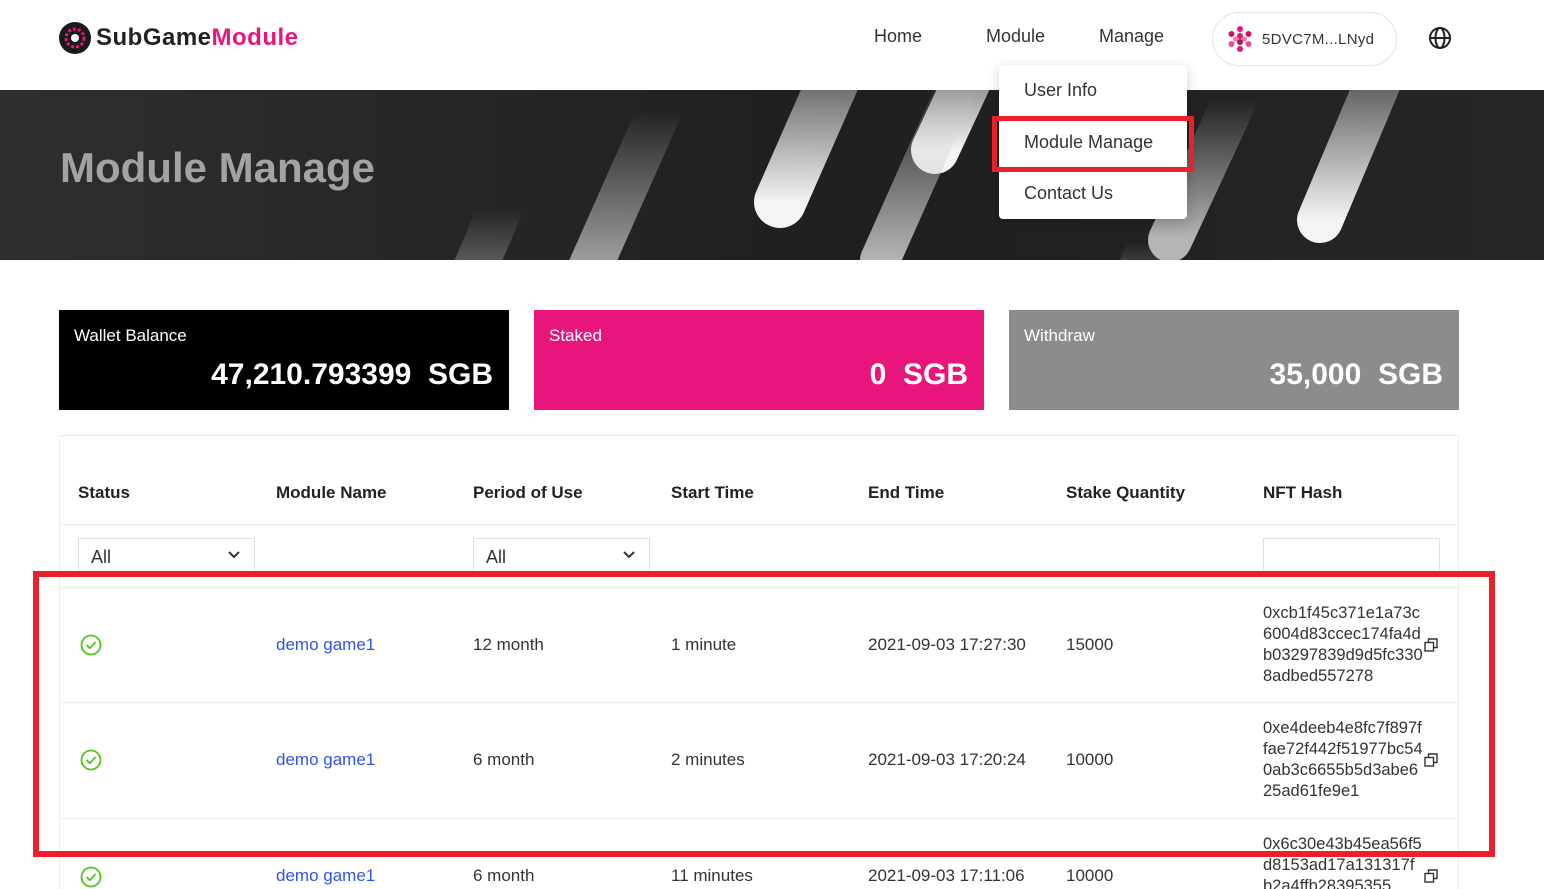 The height and width of the screenshot is (889, 1544). I want to click on check-circle-icon, so click(91, 877).